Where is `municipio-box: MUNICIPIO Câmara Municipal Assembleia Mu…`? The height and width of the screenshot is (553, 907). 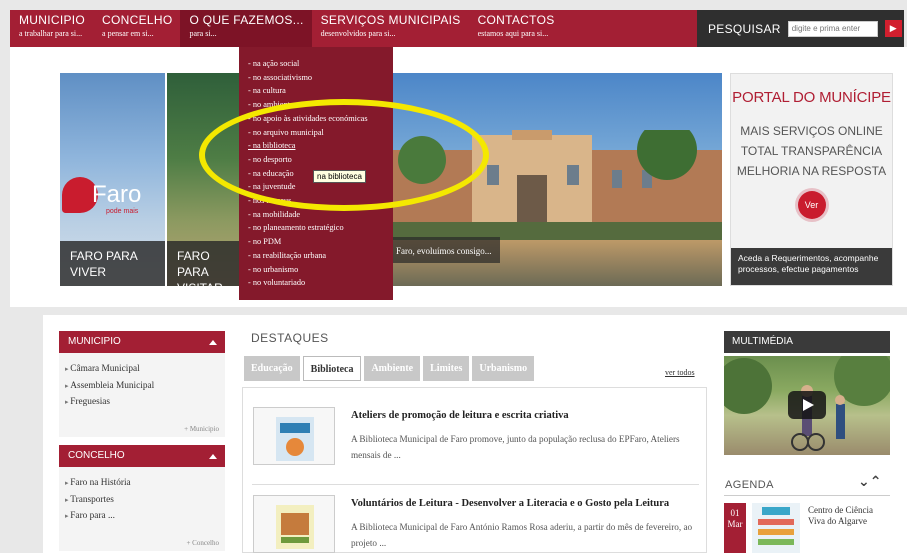 municipio-box: MUNICIPIO Câmara Municipal Assembleia Mu… is located at coordinates (142, 384).